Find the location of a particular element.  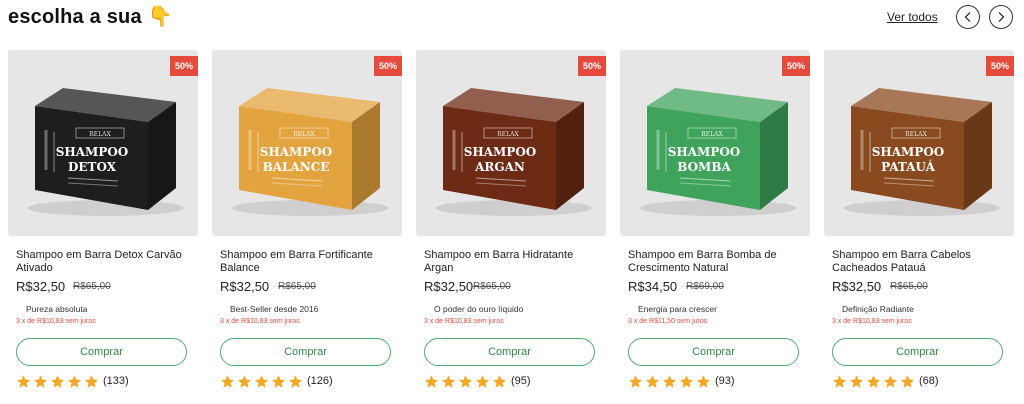

section-title: escolha a sua 👇 is located at coordinates (90, 16).